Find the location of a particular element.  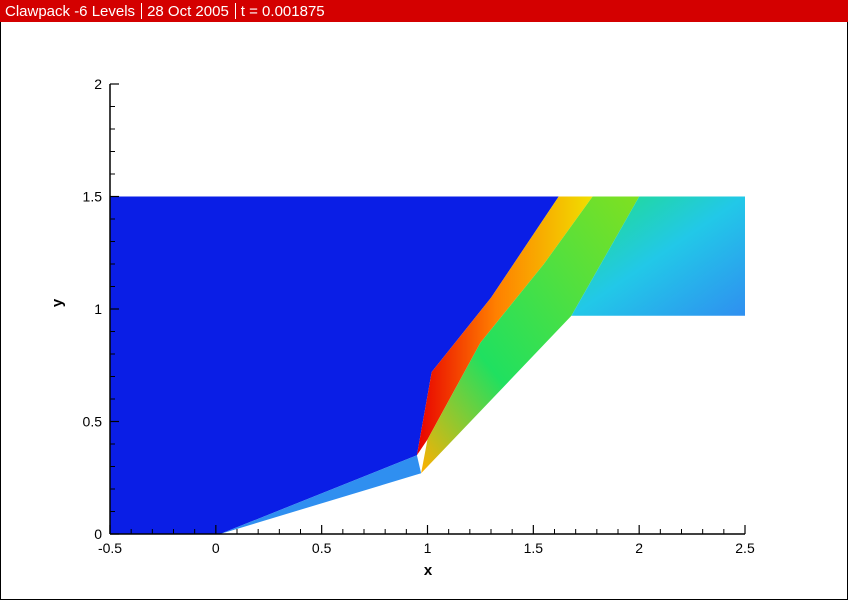

x-tick-label: 2 is located at coordinates (639, 548).